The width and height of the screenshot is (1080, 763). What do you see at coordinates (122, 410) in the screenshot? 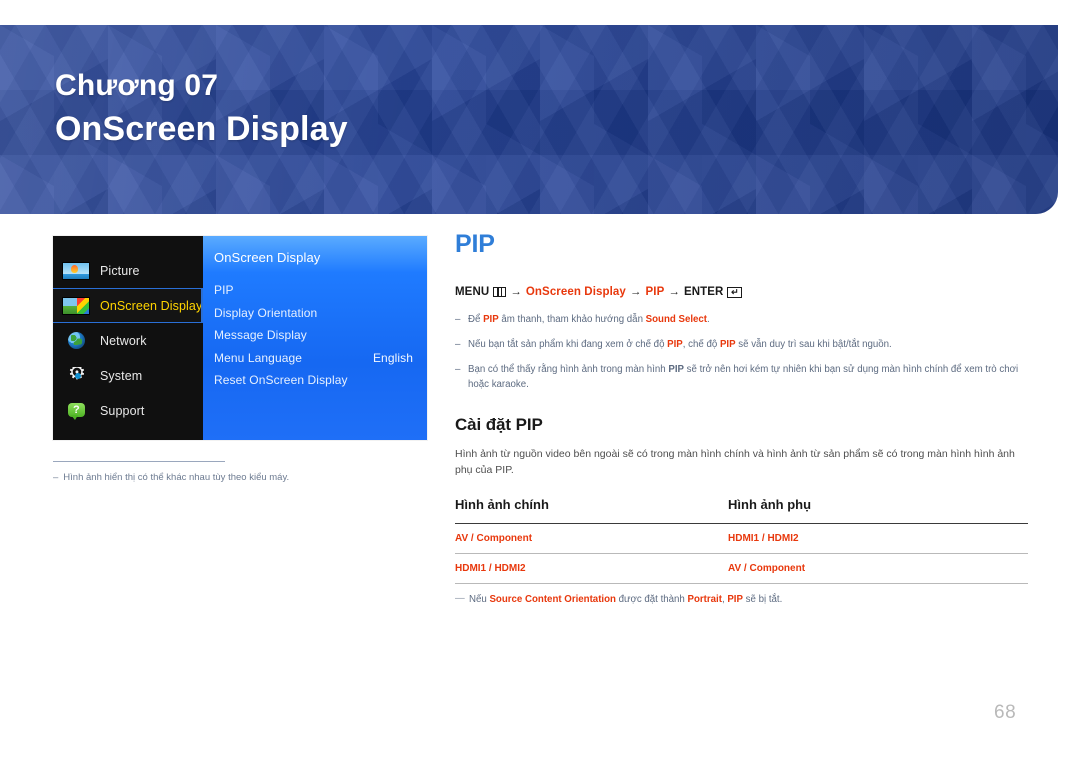
I see `osd-category-label: Support` at bounding box center [122, 410].